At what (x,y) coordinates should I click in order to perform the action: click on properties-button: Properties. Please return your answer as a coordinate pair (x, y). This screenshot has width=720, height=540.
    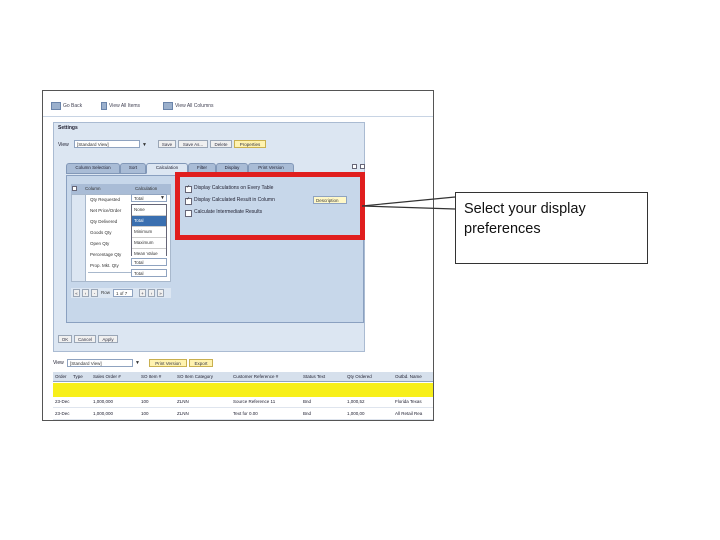
    Looking at the image, I should click on (250, 144).